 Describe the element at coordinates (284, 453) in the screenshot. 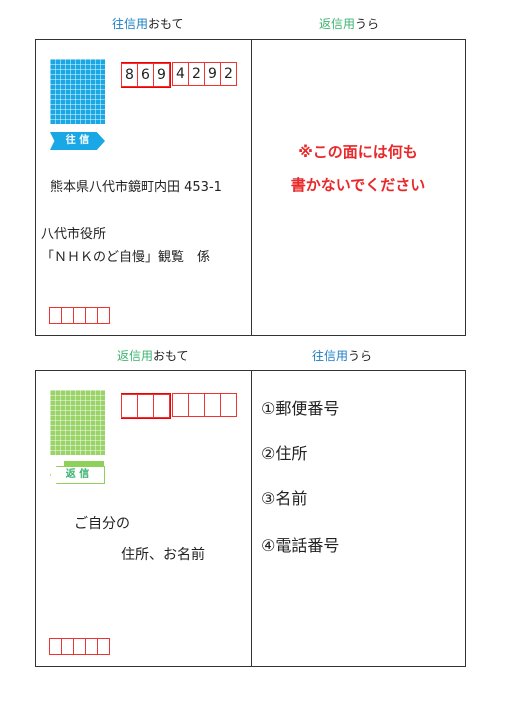

I see `item-address: ②住所` at that location.